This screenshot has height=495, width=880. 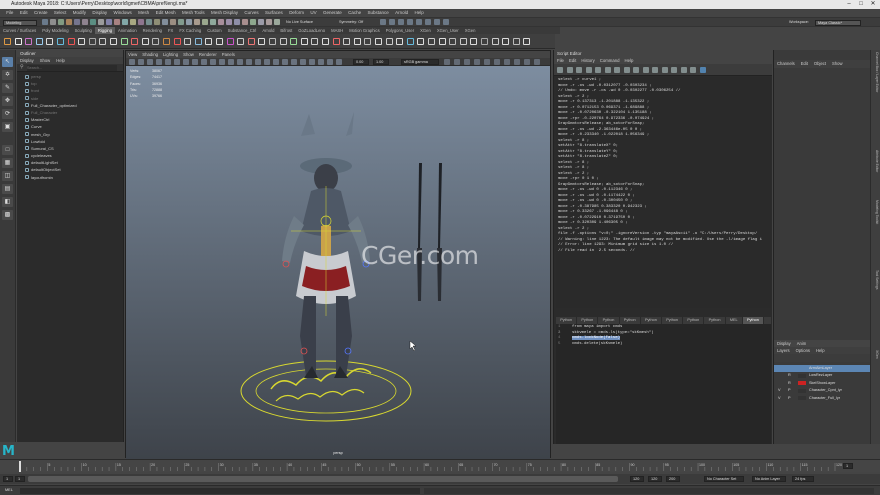 What do you see at coordinates (803, 350) in the screenshot?
I see `layer-menu-options: Options` at bounding box center [803, 350].